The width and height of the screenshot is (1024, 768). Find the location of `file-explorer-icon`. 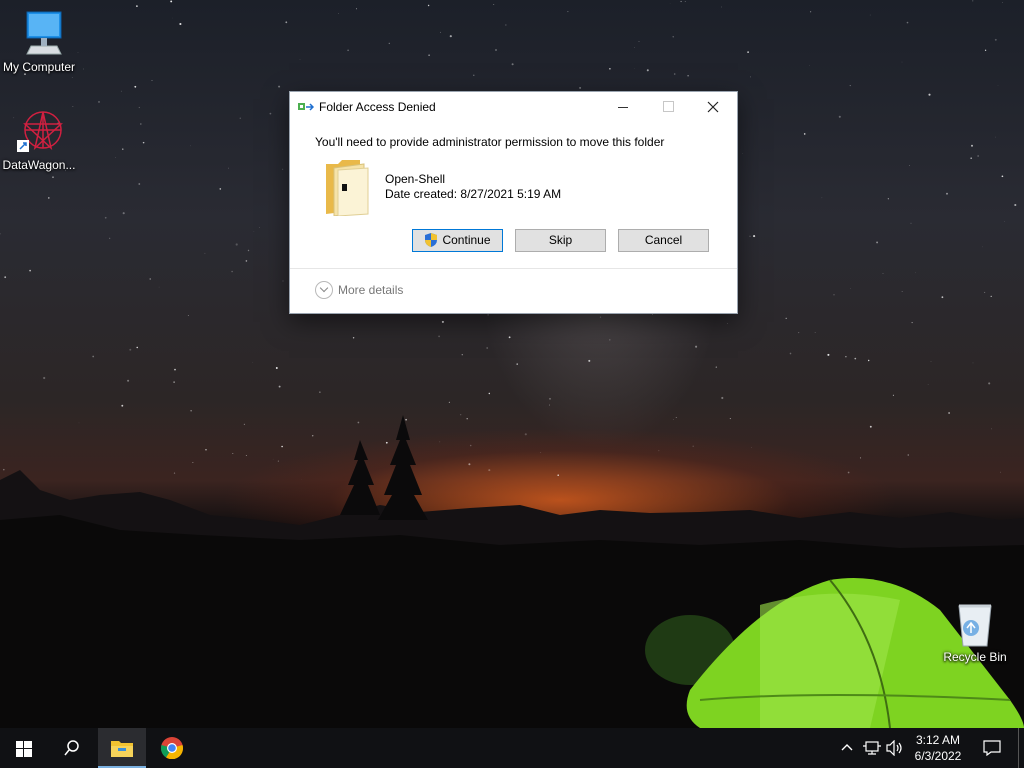

file-explorer-icon is located at coordinates (122, 749).